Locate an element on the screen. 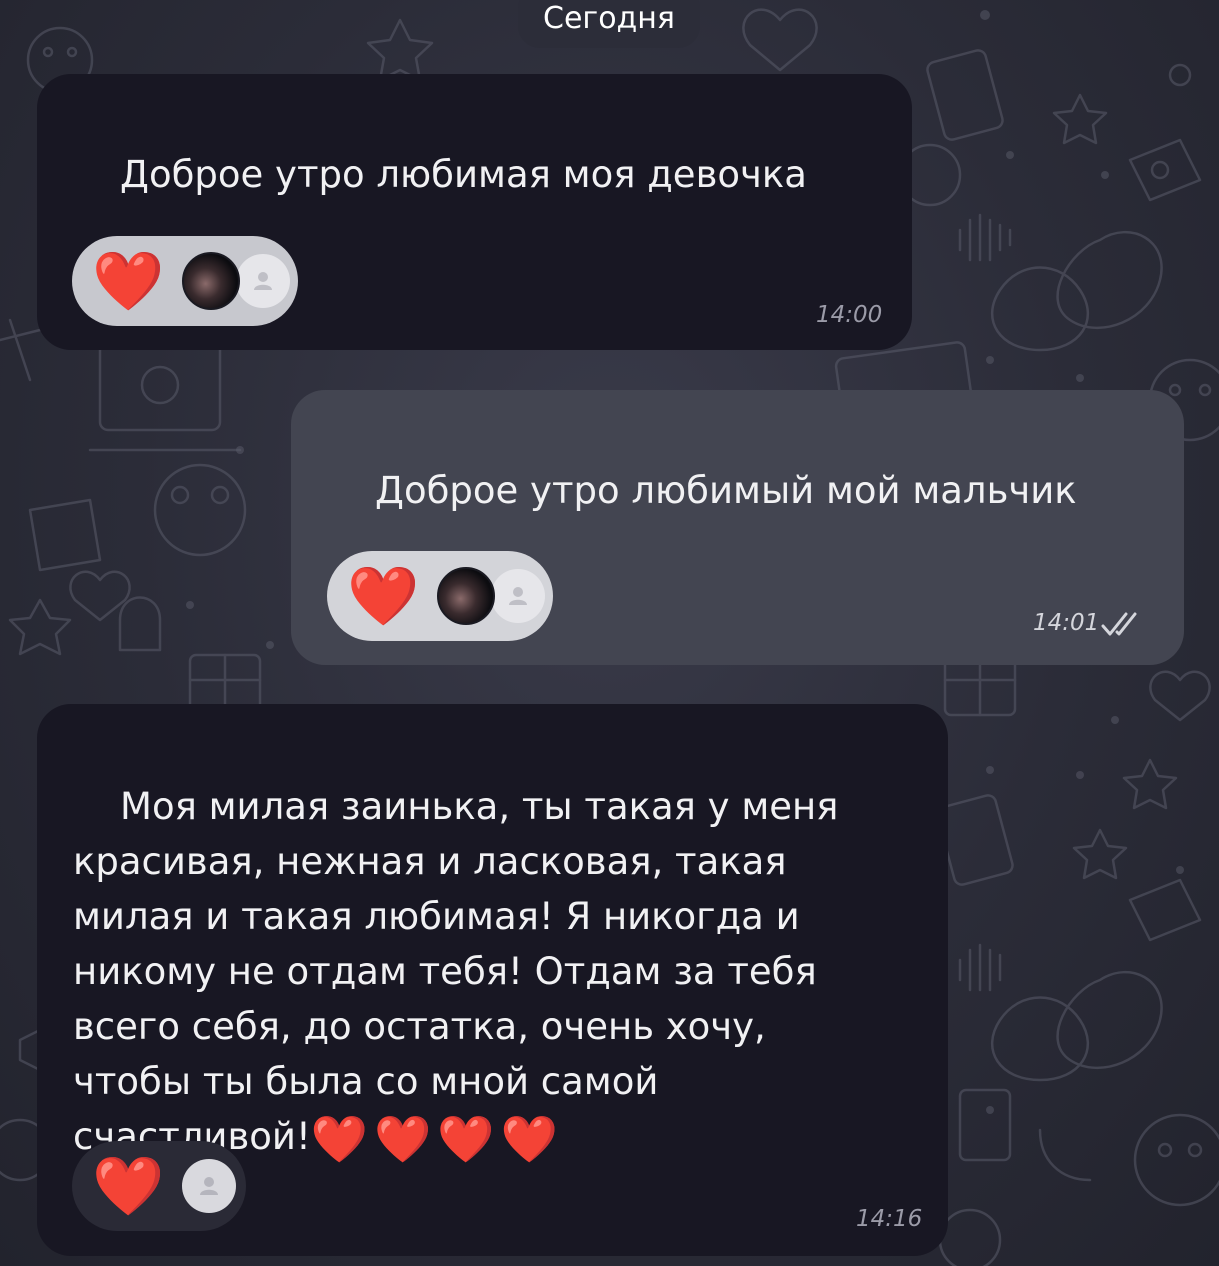 This screenshot has height=1266, width=1219. message-time: 14:01 is located at coordinates (1066, 623).